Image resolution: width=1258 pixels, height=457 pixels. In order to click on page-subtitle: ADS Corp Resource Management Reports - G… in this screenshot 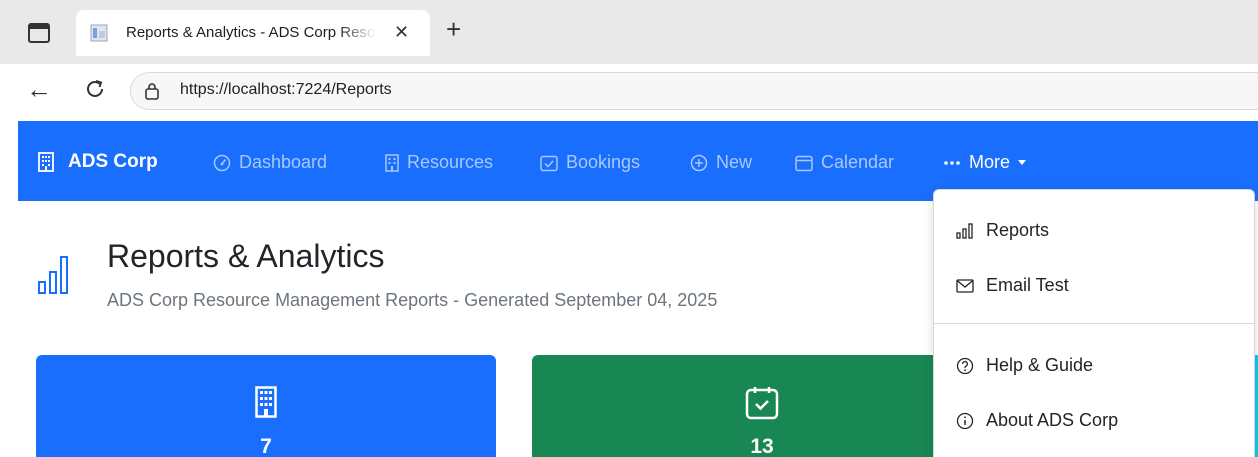, I will do `click(412, 300)`.